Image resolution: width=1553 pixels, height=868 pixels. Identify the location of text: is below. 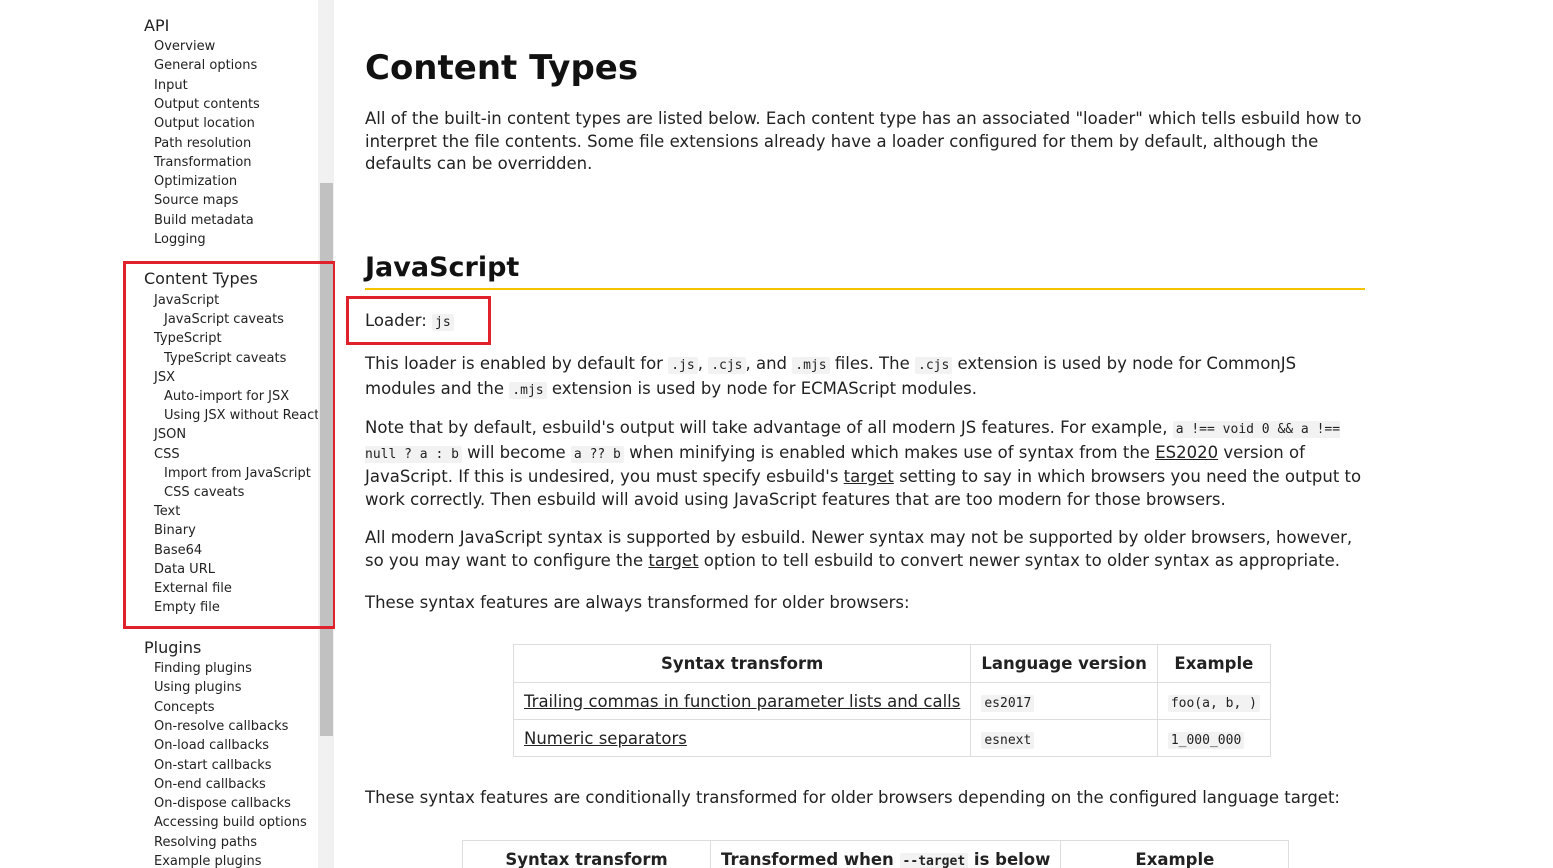
(1009, 859).